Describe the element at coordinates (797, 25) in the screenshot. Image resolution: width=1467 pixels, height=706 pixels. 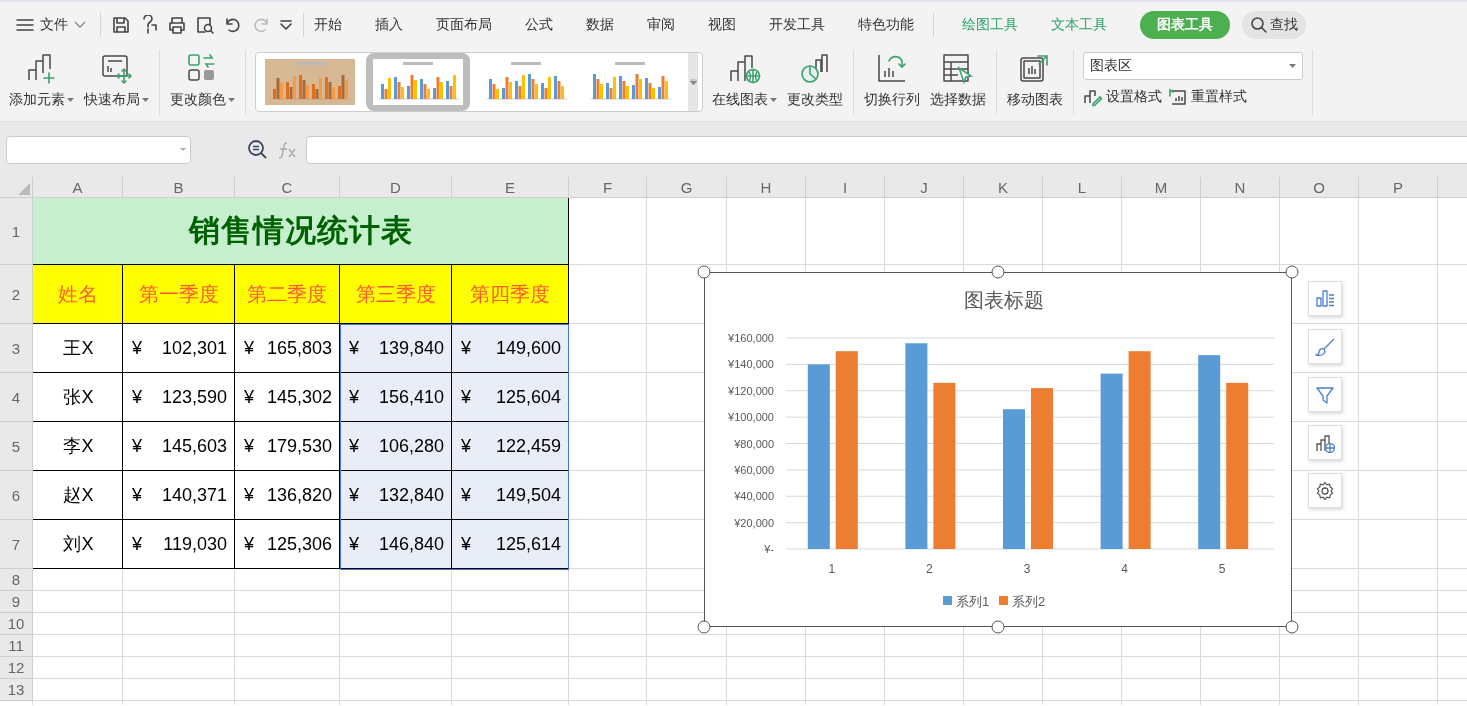
I see `ribbon-tab: 开发工具` at that location.